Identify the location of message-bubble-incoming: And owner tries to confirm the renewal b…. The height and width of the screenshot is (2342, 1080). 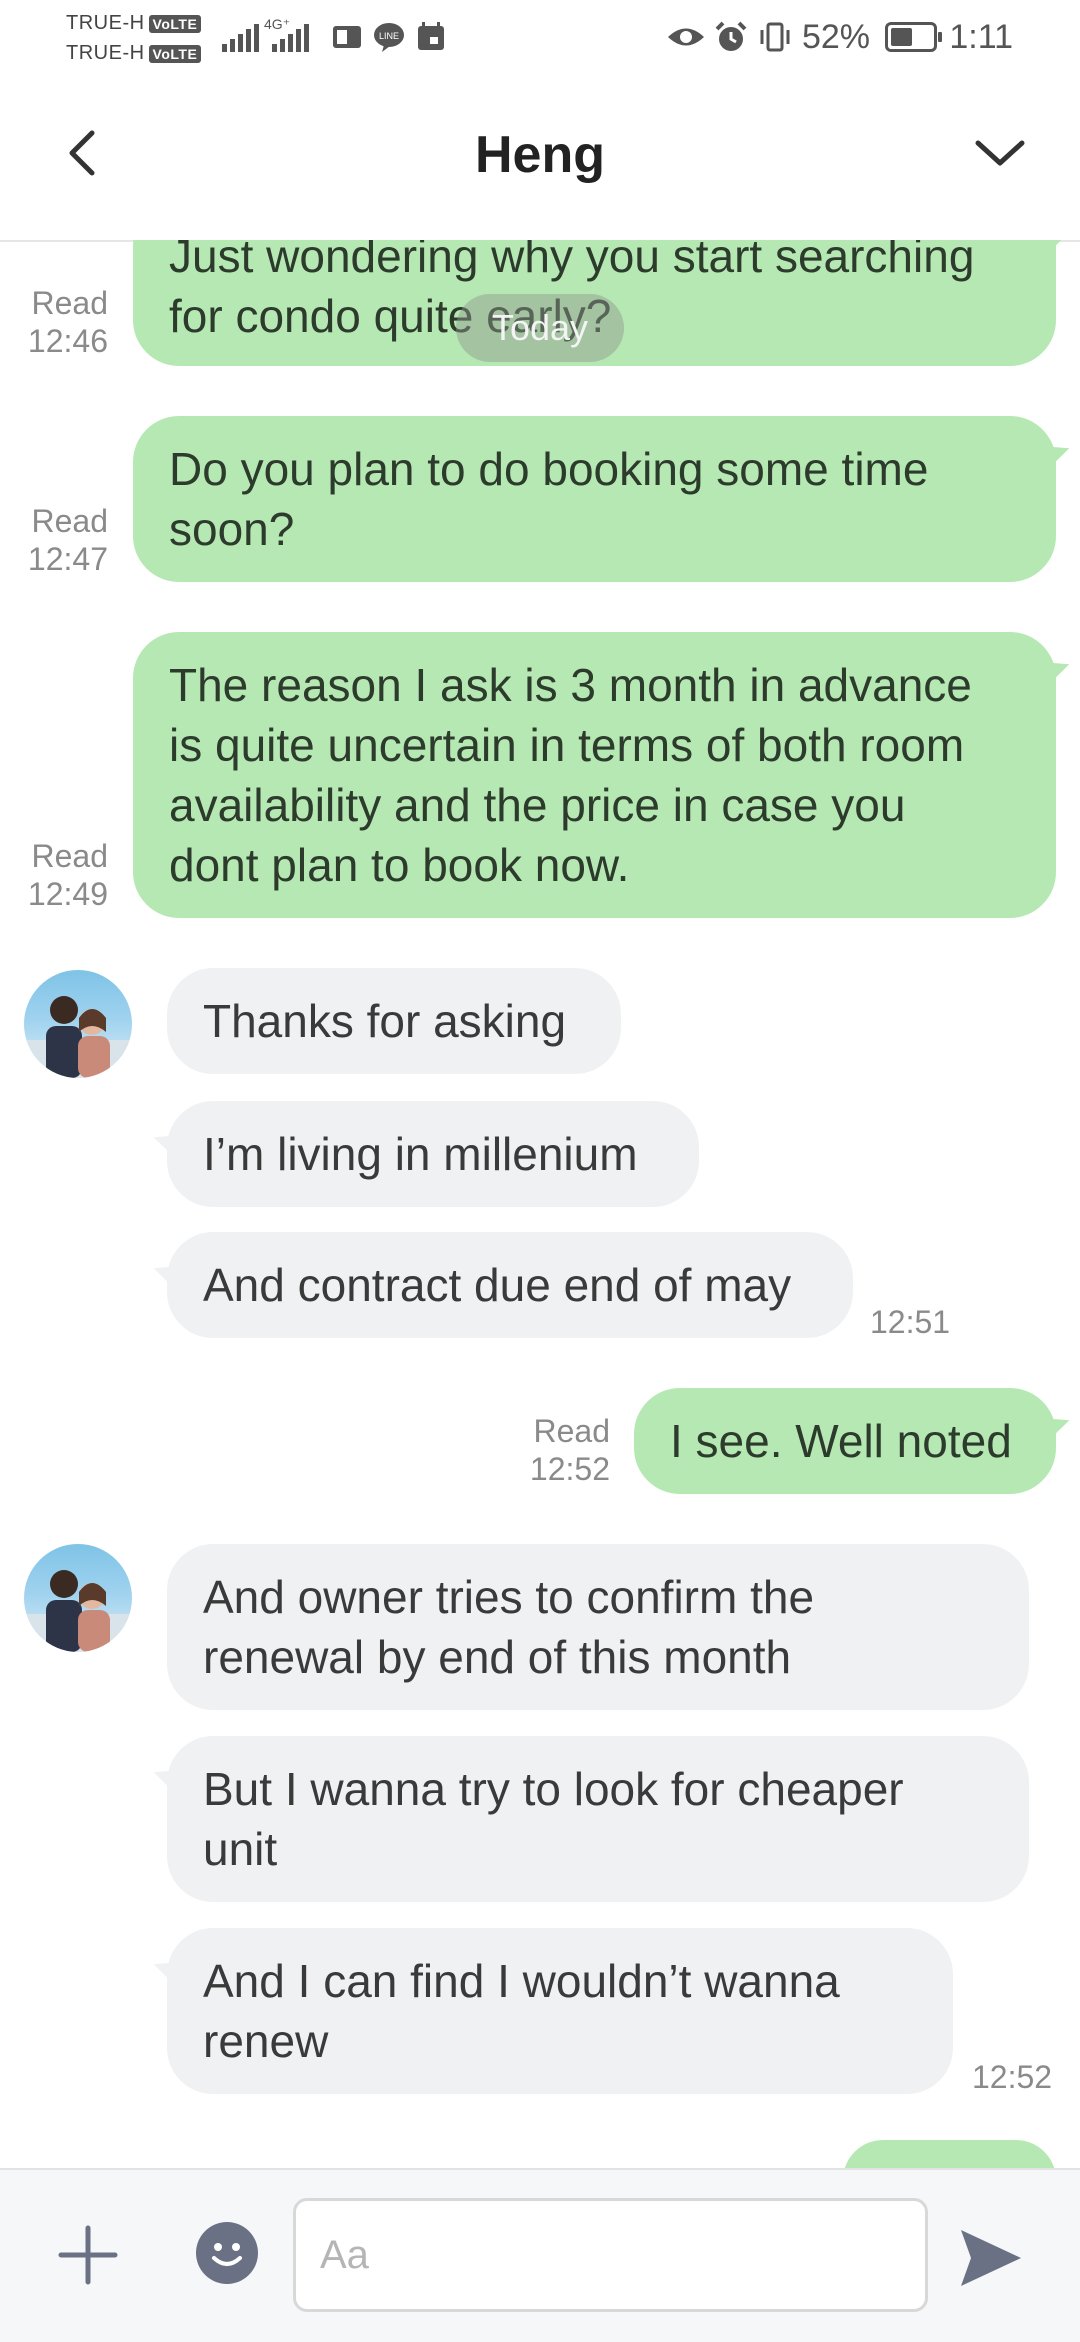
(598, 1627).